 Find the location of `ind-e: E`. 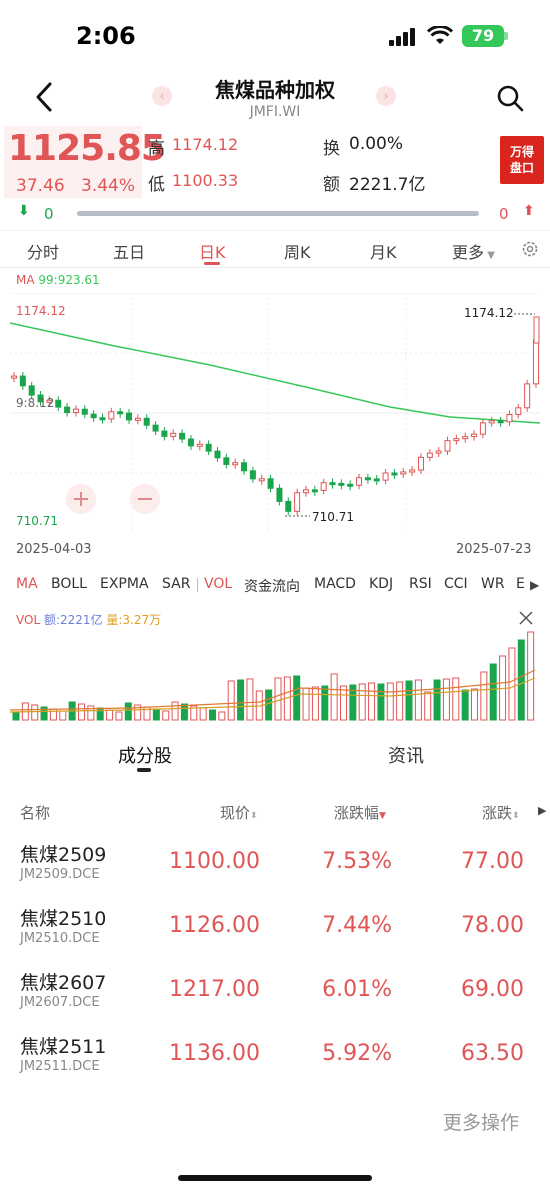

ind-e: E is located at coordinates (520, 584).